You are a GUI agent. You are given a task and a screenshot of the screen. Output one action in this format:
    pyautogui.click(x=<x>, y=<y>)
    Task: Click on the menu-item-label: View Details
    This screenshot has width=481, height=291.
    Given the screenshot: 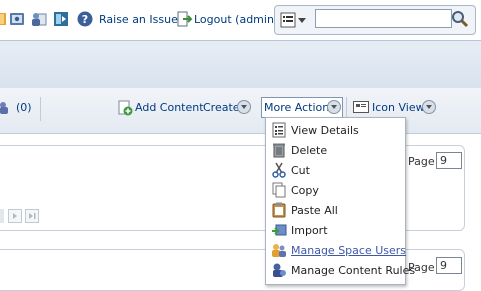 What is the action you would take?
    pyautogui.click(x=325, y=130)
    